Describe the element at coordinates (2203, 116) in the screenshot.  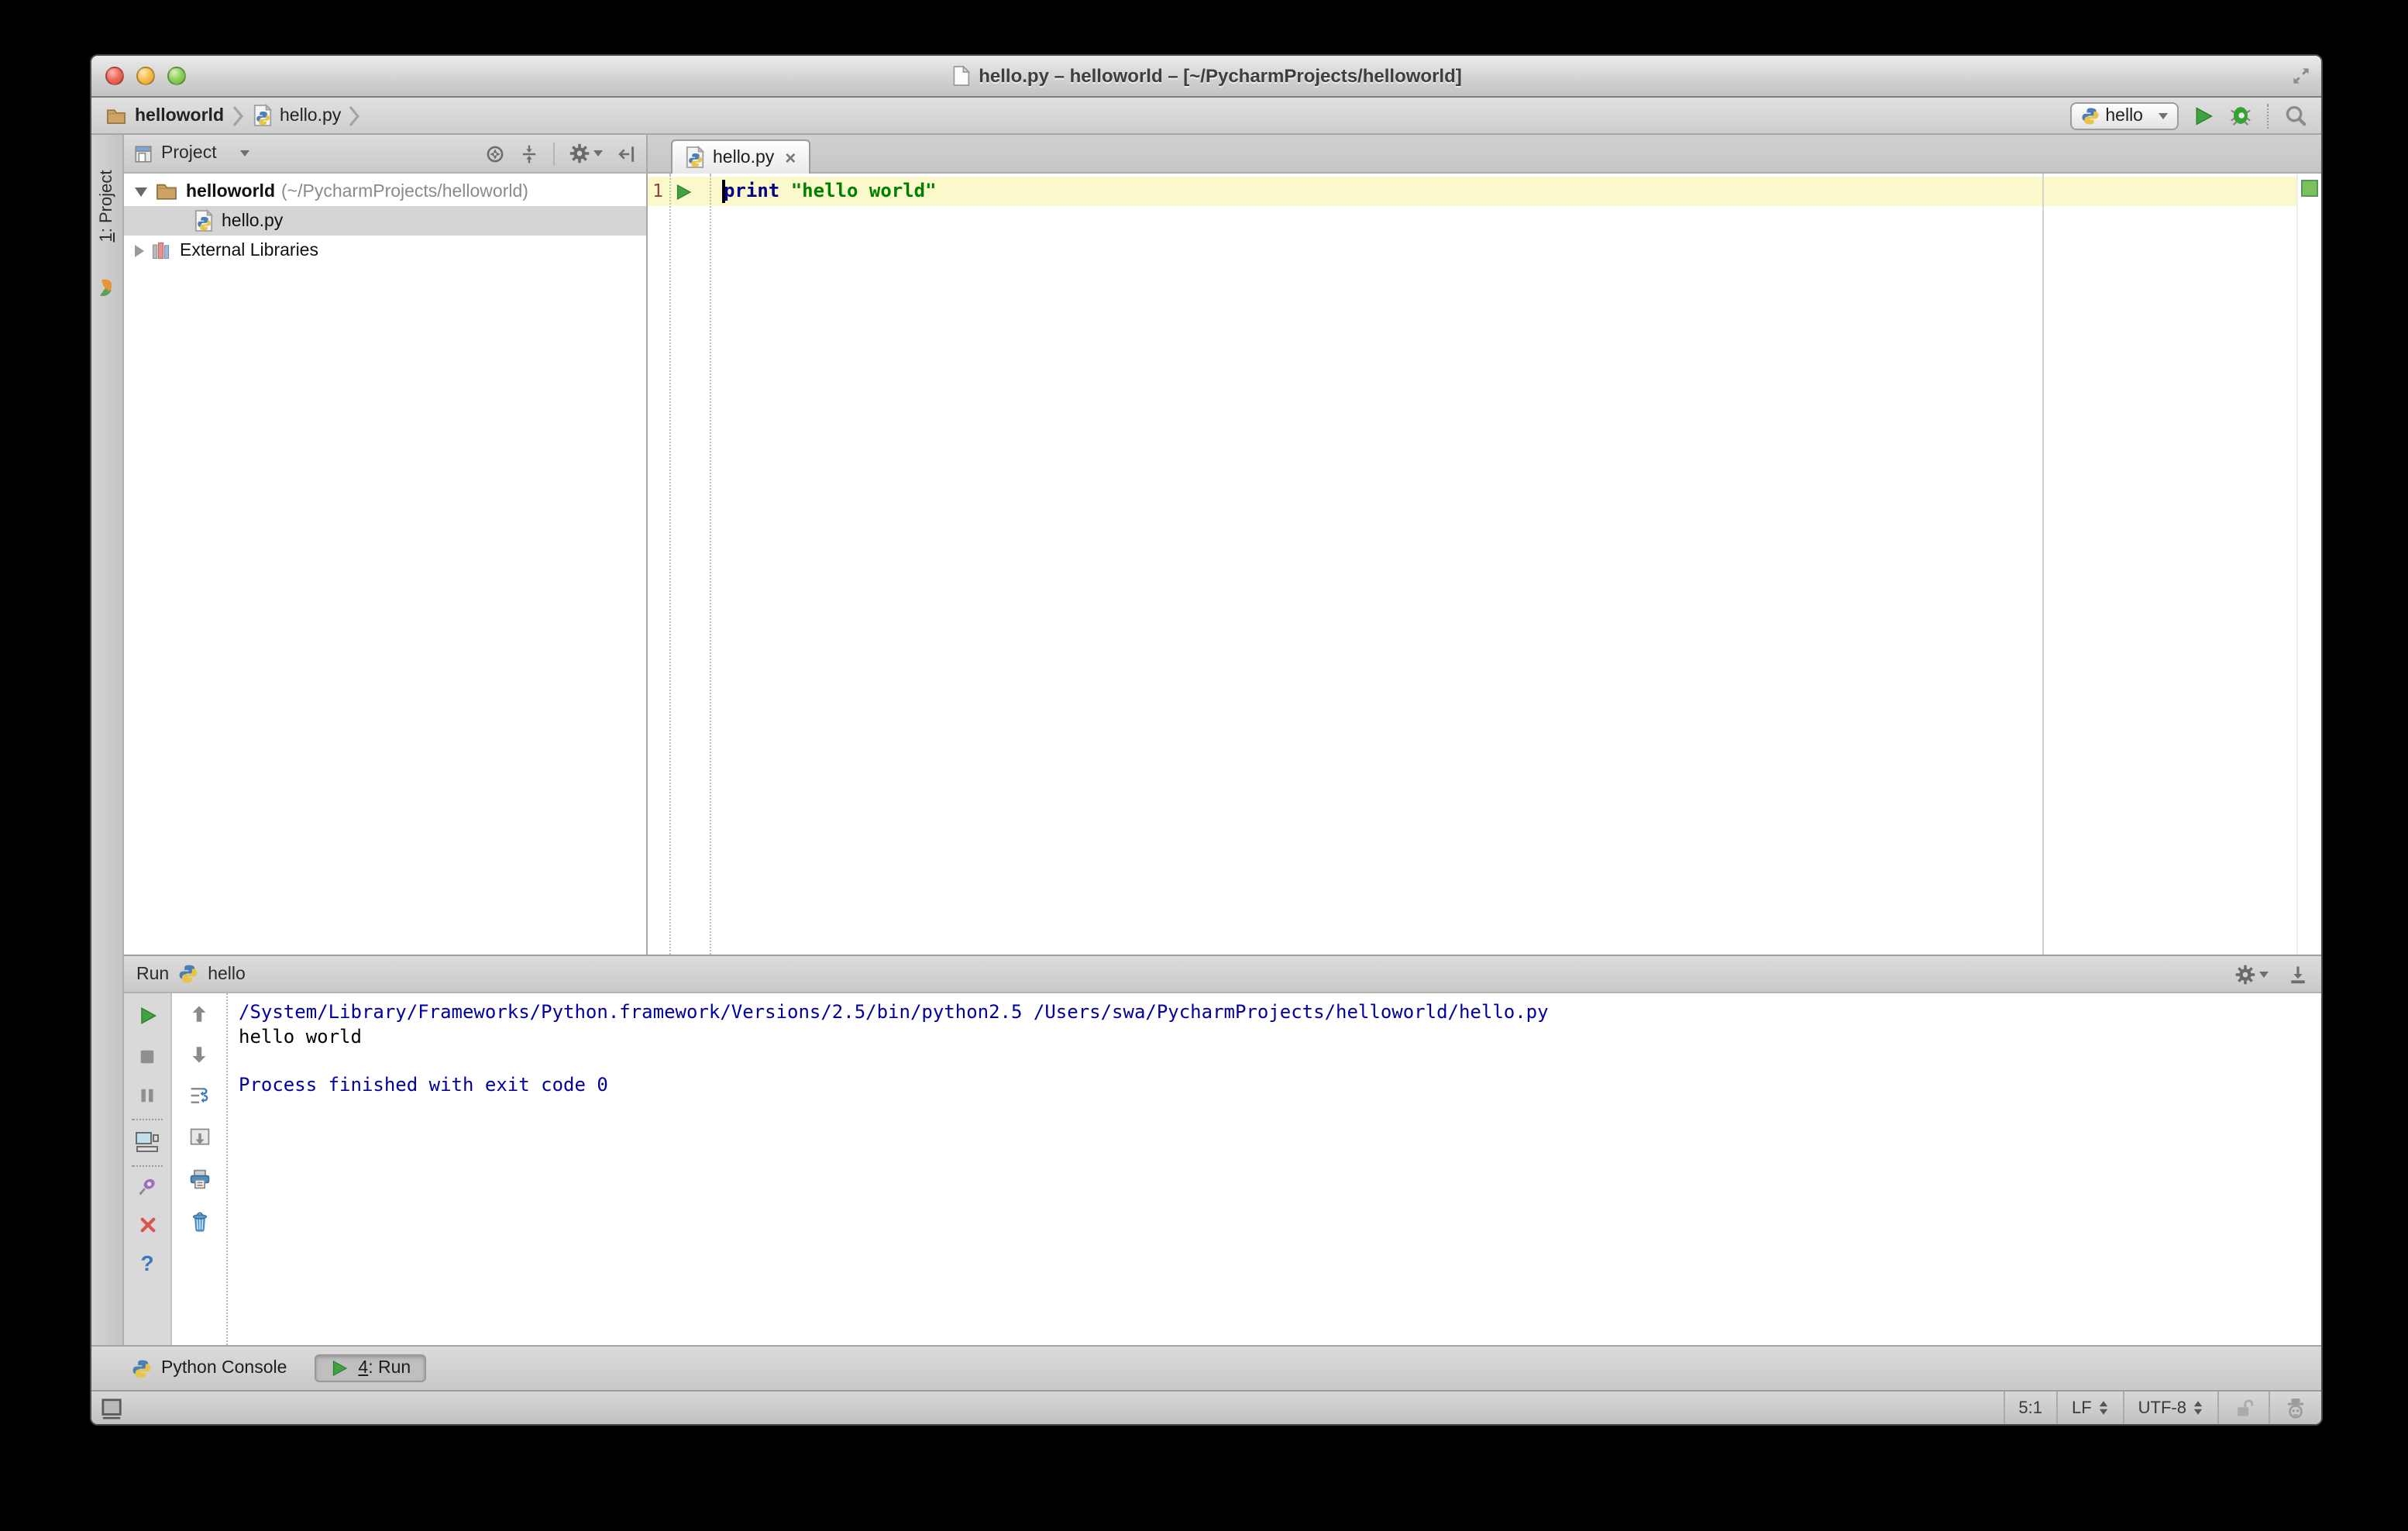
I see `run-button` at that location.